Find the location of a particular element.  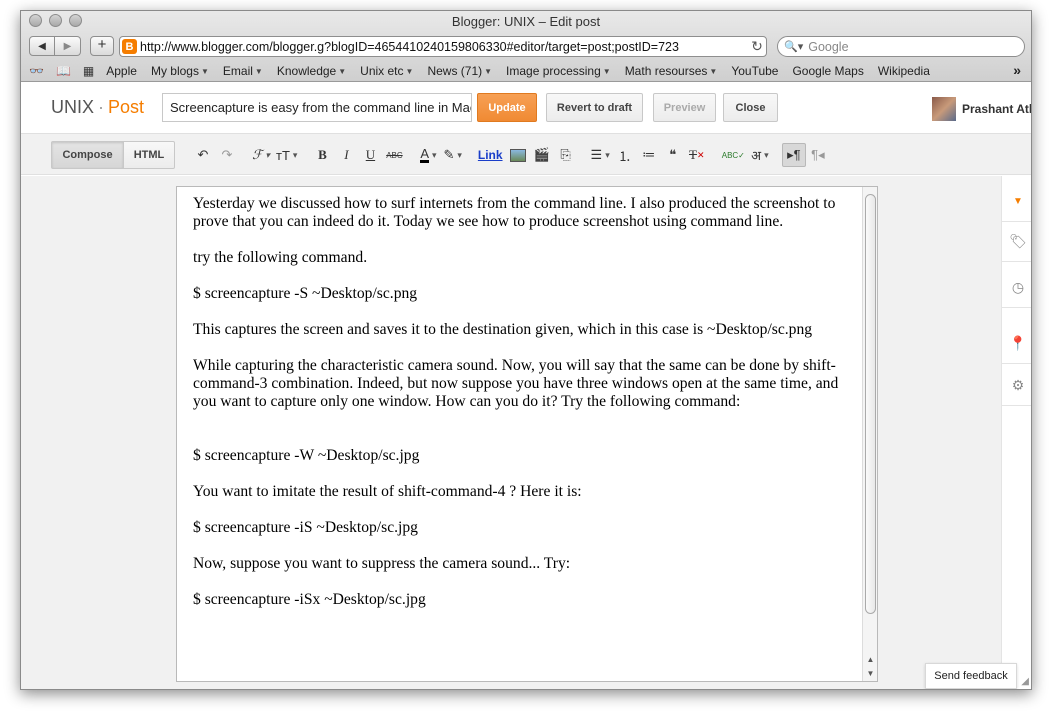

user-account: Prashant Athavale is located at coordinates (981, 109).